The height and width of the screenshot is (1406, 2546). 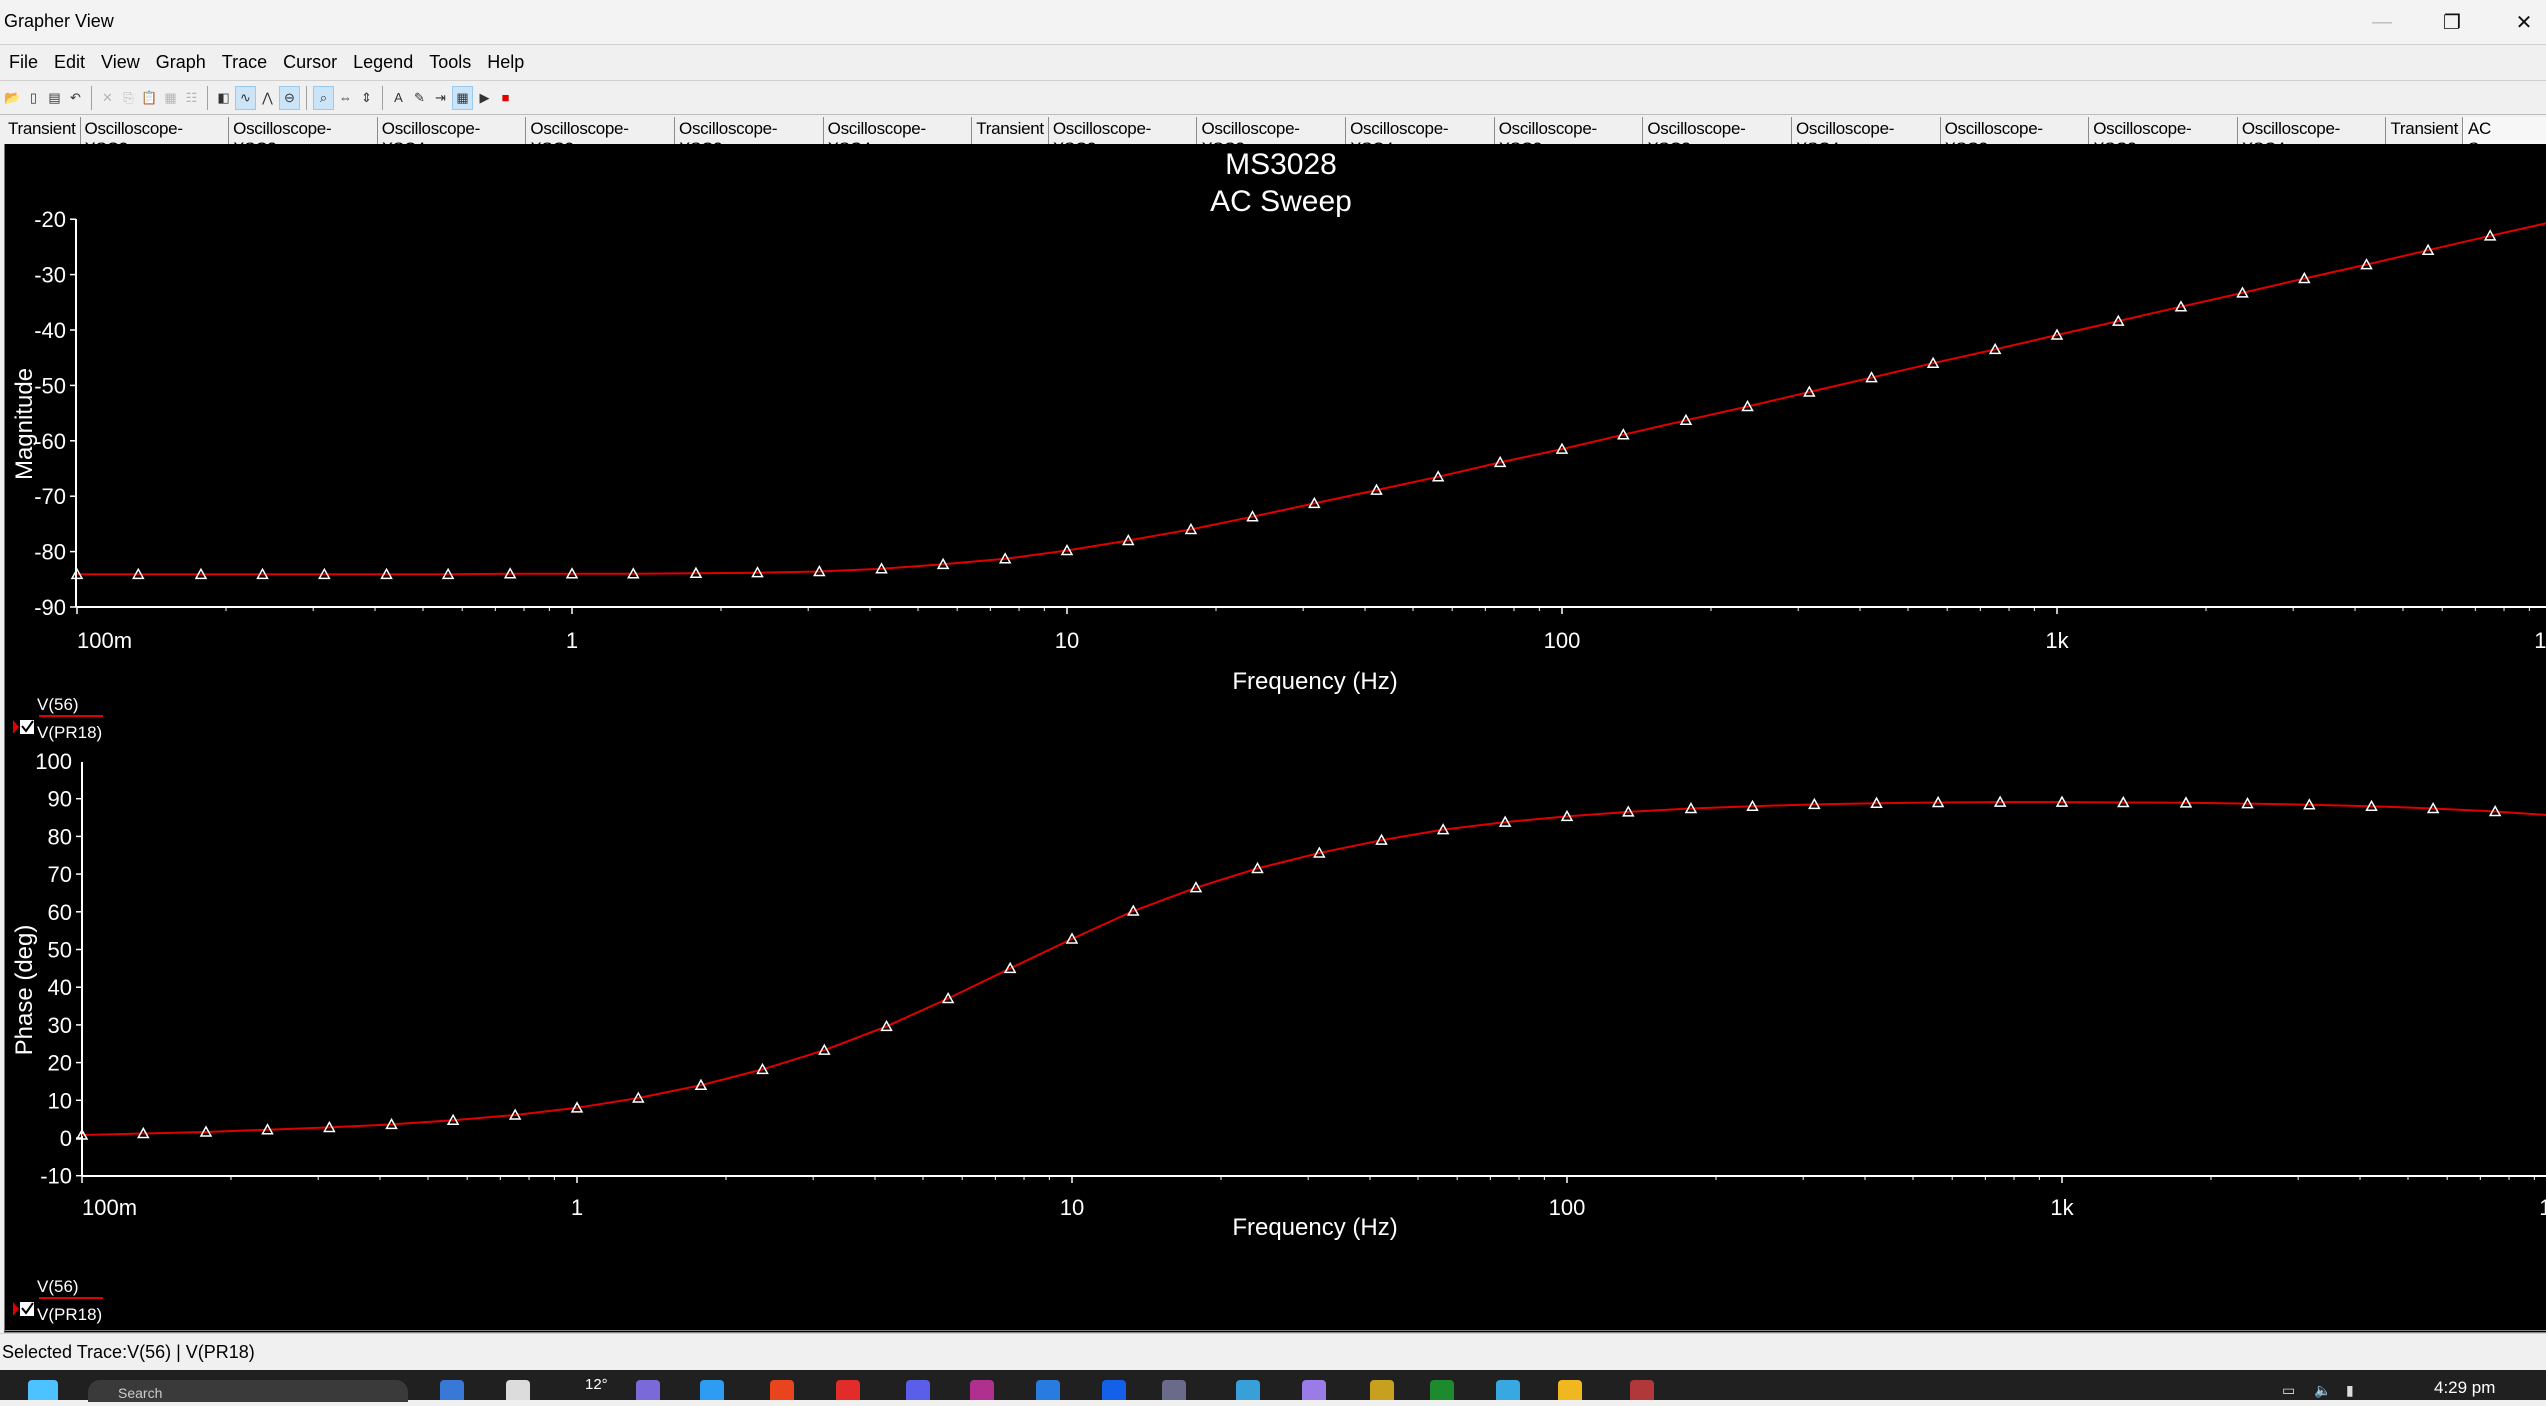 What do you see at coordinates (243, 62) in the screenshot?
I see `menu-trace: Trace` at bounding box center [243, 62].